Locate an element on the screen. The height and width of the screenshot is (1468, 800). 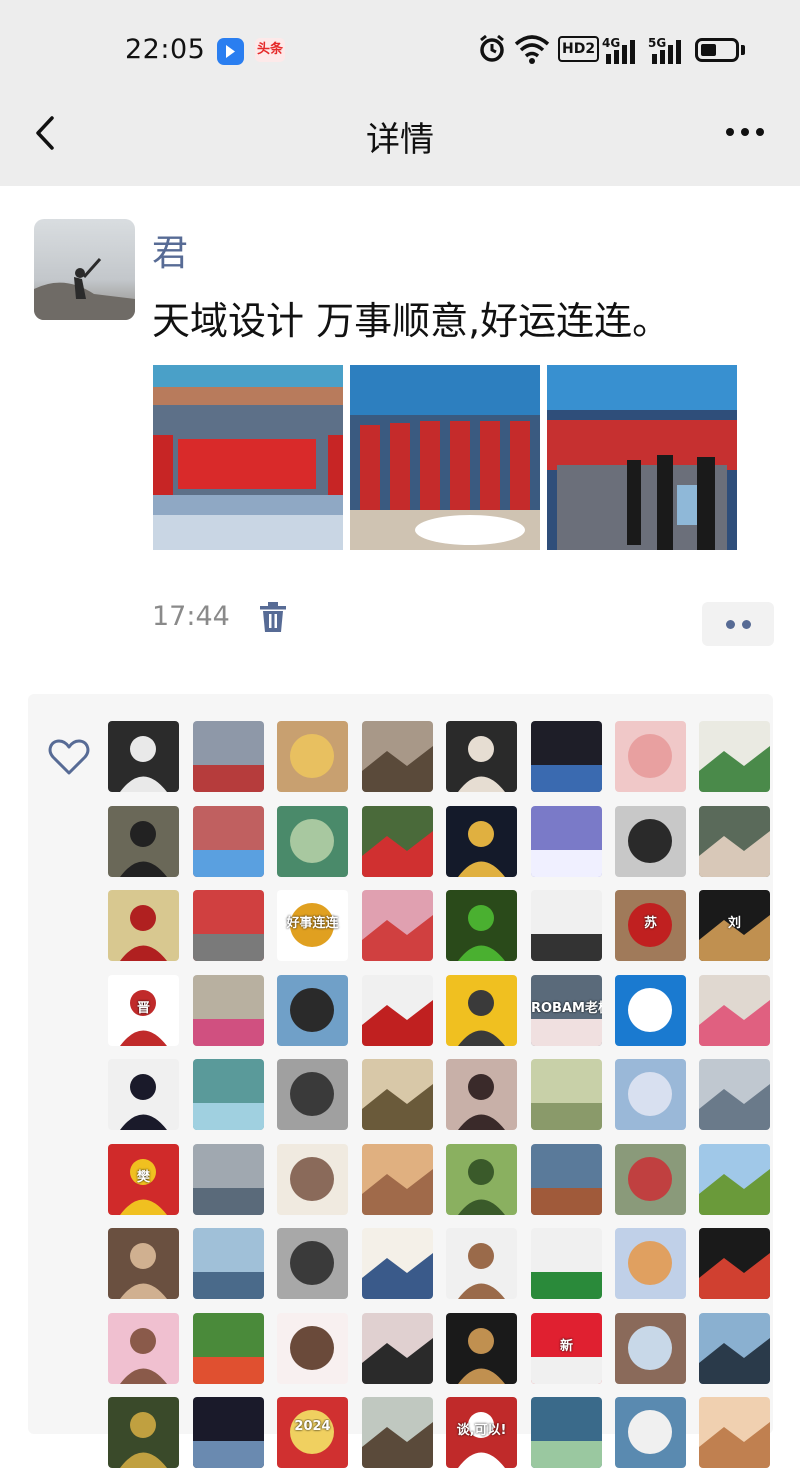
liker-avatar: 新 is located at coordinates (566, 1348).